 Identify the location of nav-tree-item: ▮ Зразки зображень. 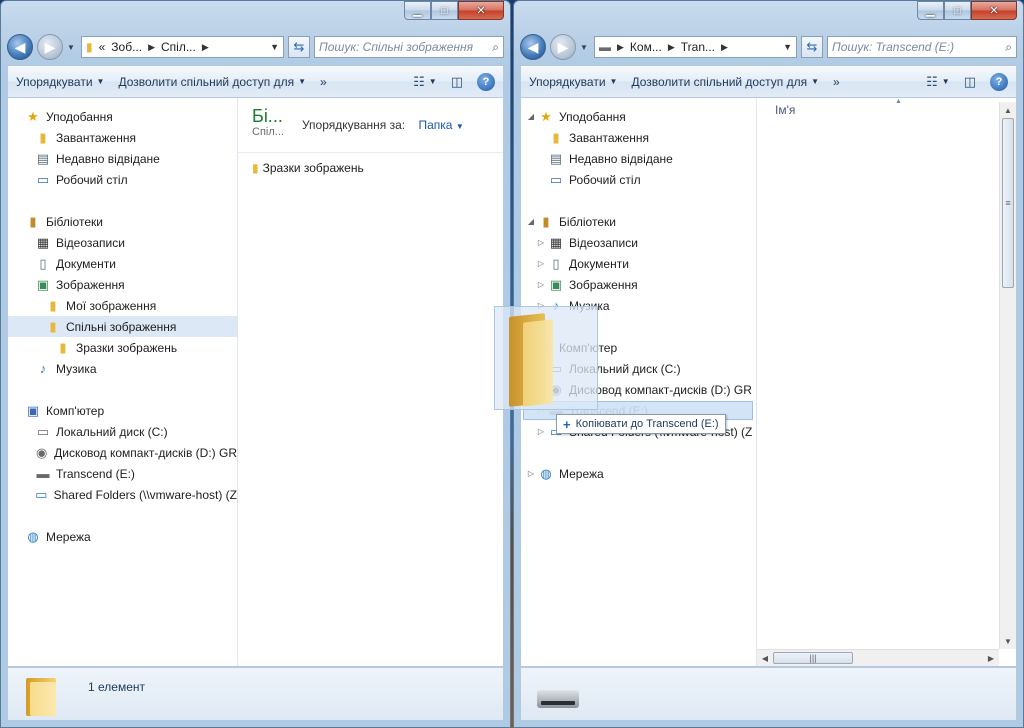
(122, 347).